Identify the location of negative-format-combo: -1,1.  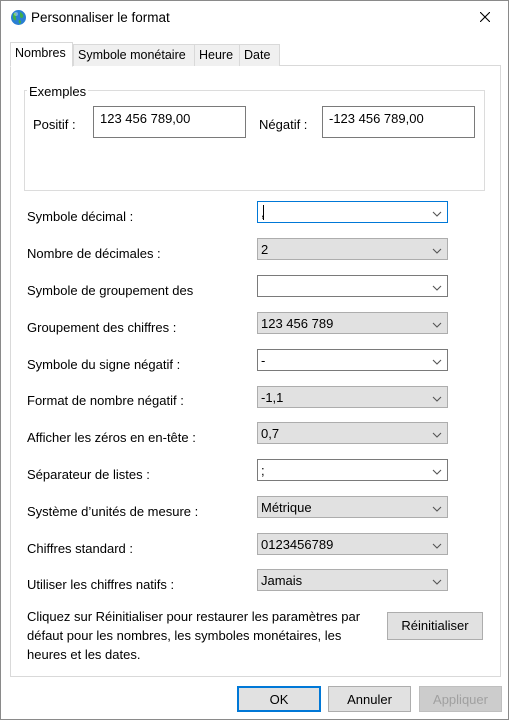
(352, 397).